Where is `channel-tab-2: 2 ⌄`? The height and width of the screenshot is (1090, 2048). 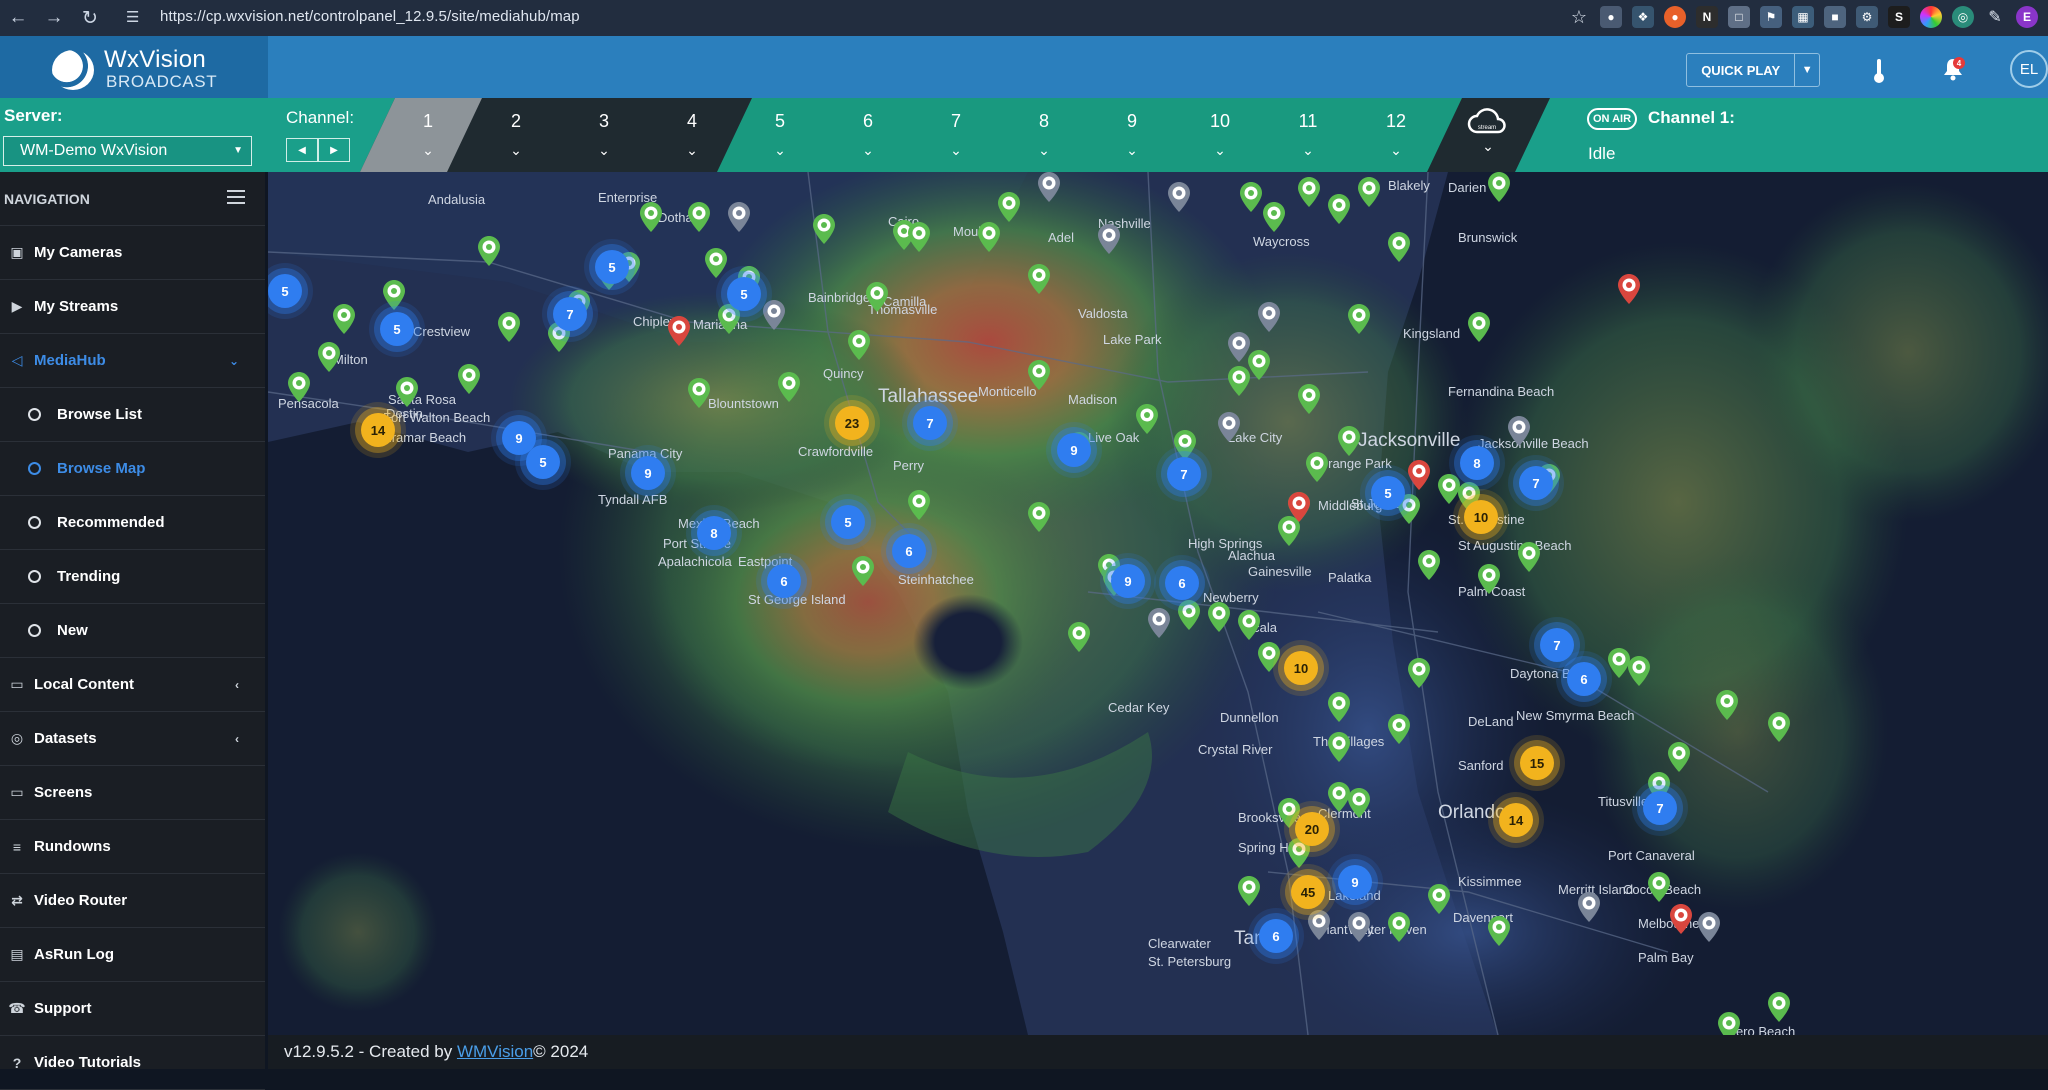
channel-tab-2: 2 ⌄ is located at coordinates (516, 135).